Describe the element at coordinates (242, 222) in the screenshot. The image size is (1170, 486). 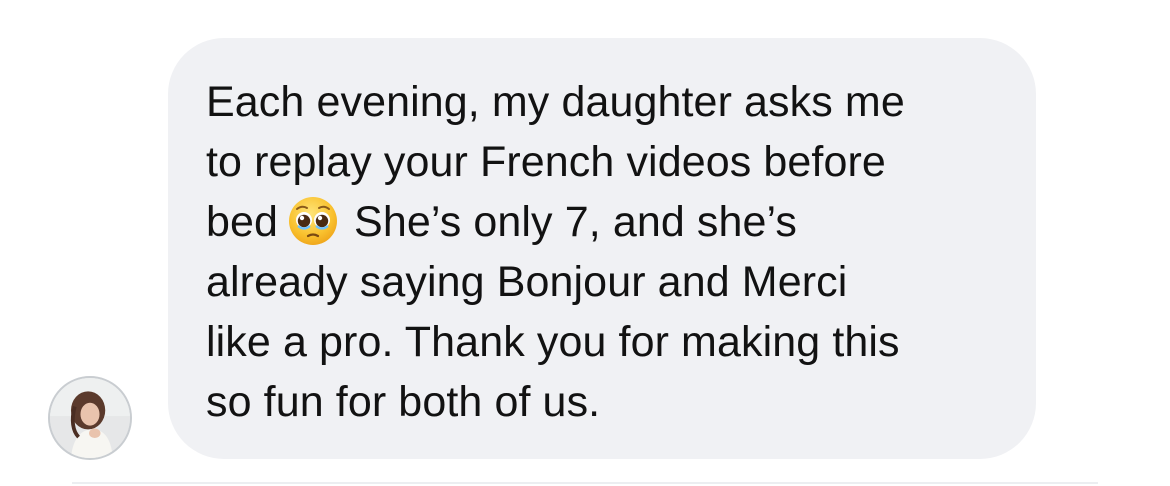
I see `message-line-3-start: bed` at that location.